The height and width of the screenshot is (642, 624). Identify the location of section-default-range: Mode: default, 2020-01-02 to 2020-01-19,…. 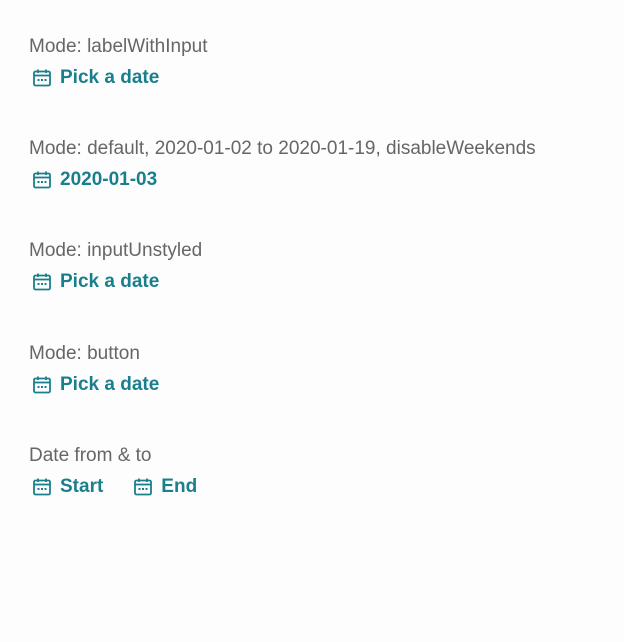
(282, 164).